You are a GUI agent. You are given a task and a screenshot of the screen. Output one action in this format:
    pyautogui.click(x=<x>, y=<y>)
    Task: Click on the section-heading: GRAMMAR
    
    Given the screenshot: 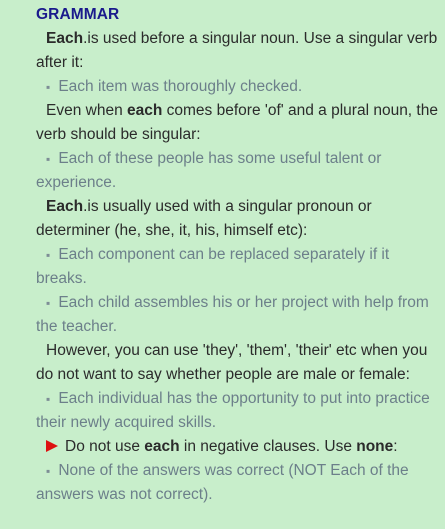 What is the action you would take?
    pyautogui.click(x=78, y=14)
    